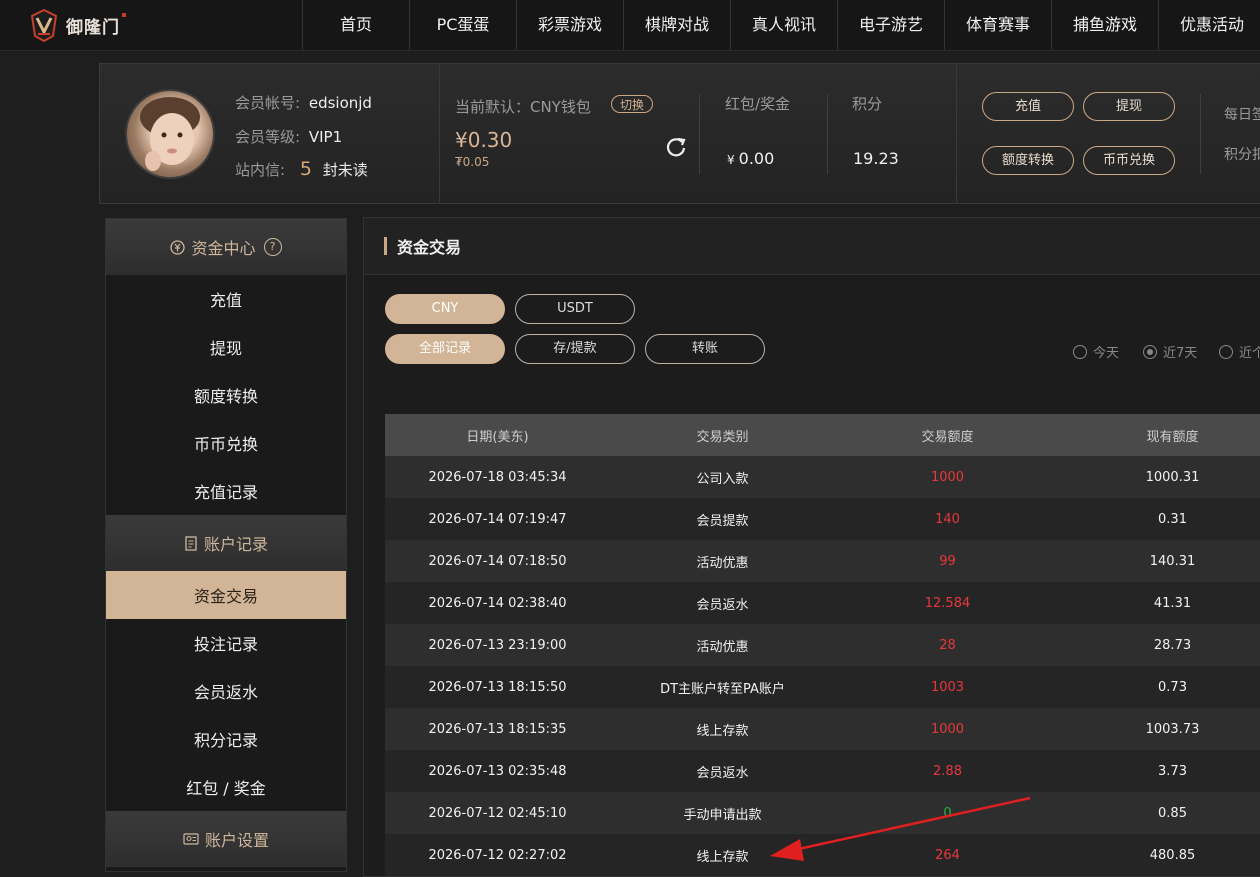  I want to click on sidebar-section-records: 账户记录, so click(226, 543).